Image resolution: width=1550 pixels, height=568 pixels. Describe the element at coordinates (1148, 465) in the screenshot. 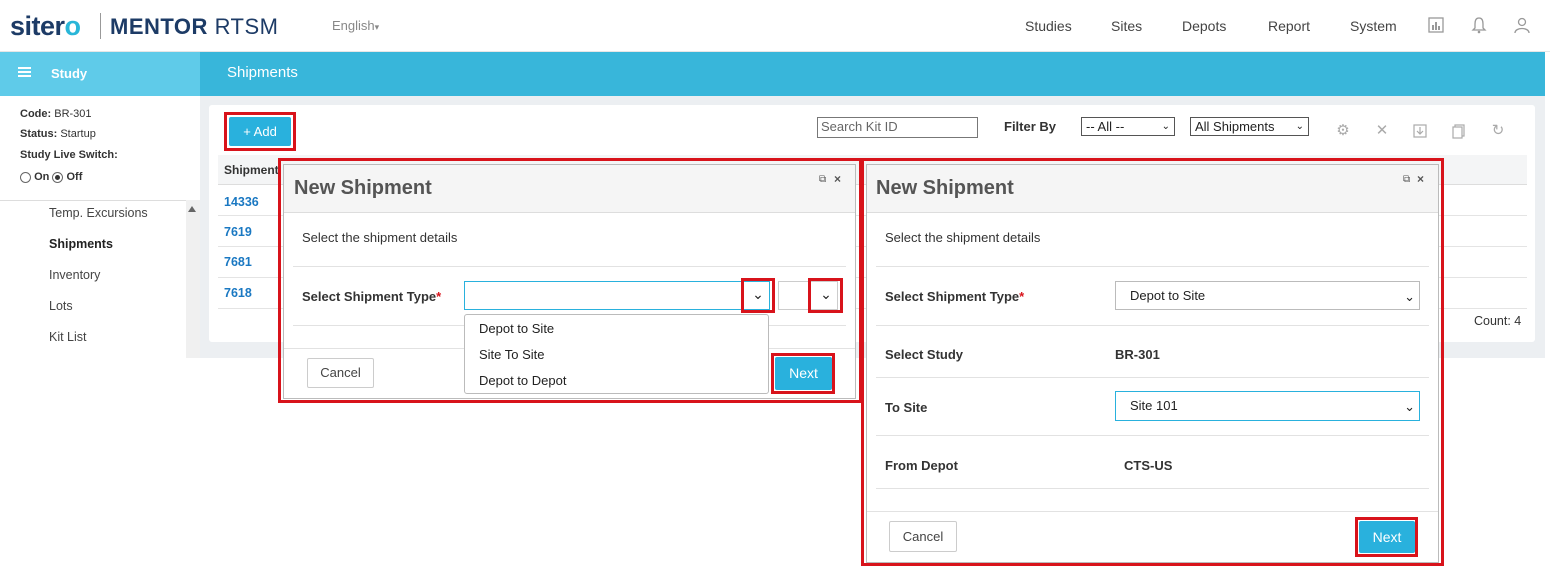

I see `from-depot-value: CTS-US` at that location.